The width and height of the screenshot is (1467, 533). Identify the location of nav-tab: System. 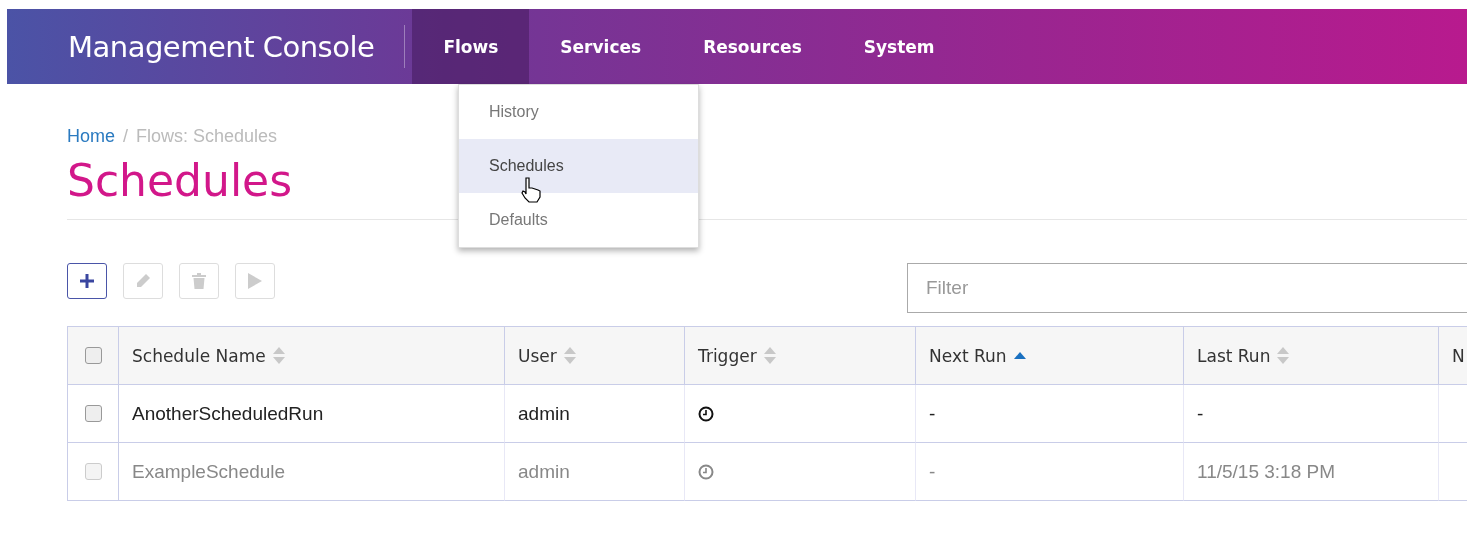
(899, 46).